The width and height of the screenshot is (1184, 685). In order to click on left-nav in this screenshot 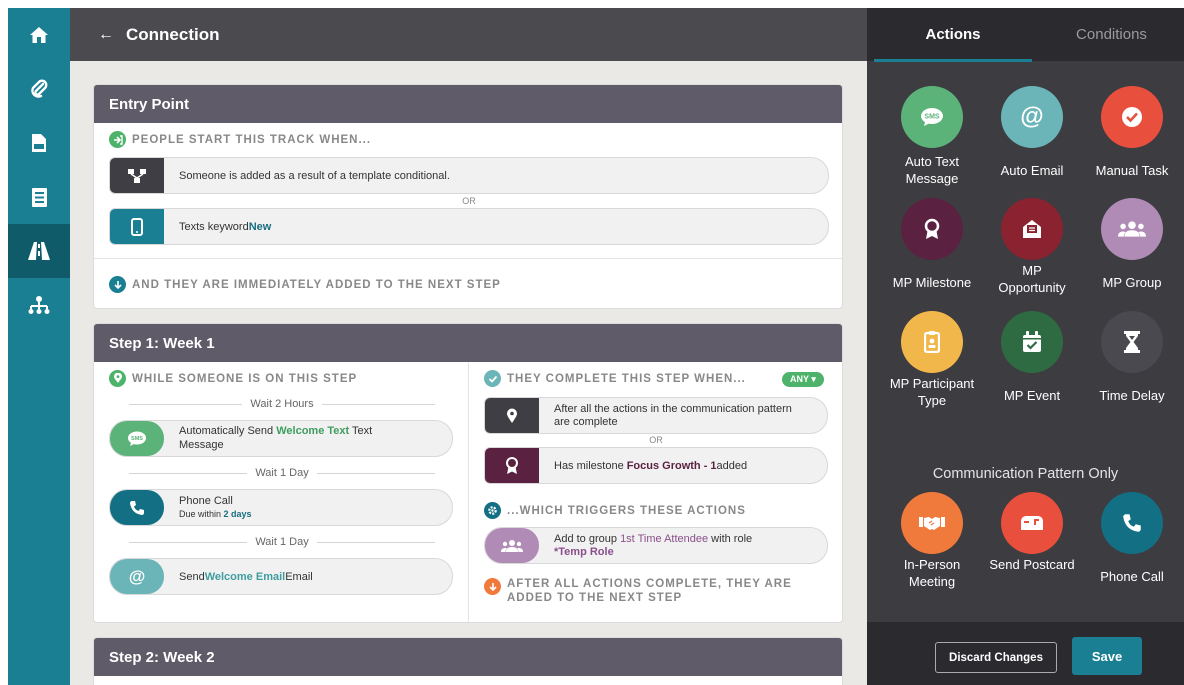, I will do `click(39, 346)`.